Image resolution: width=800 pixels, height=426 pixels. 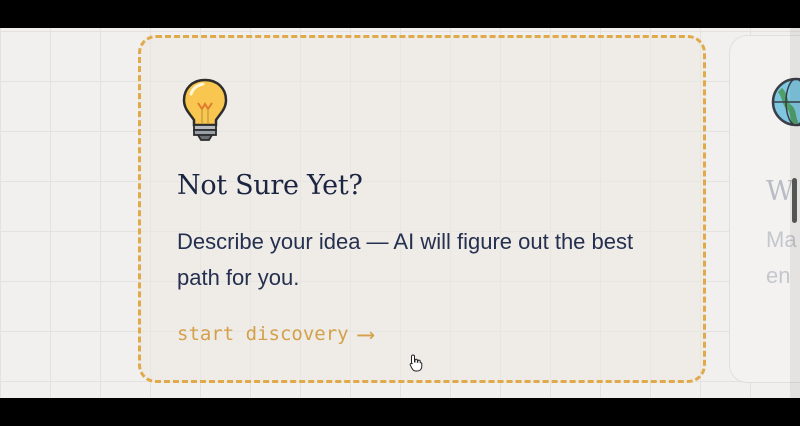 I want to click on lightbulb-icon, so click(x=205, y=109).